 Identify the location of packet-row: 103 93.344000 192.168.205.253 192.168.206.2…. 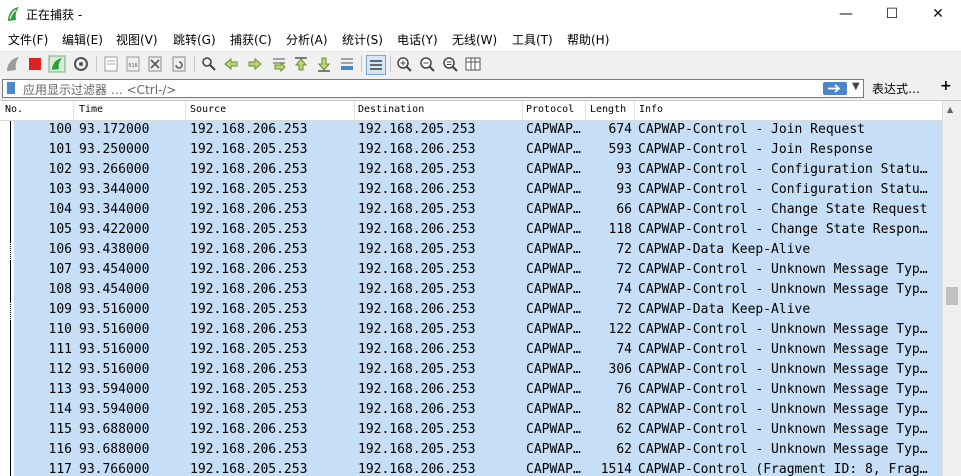
(471, 191).